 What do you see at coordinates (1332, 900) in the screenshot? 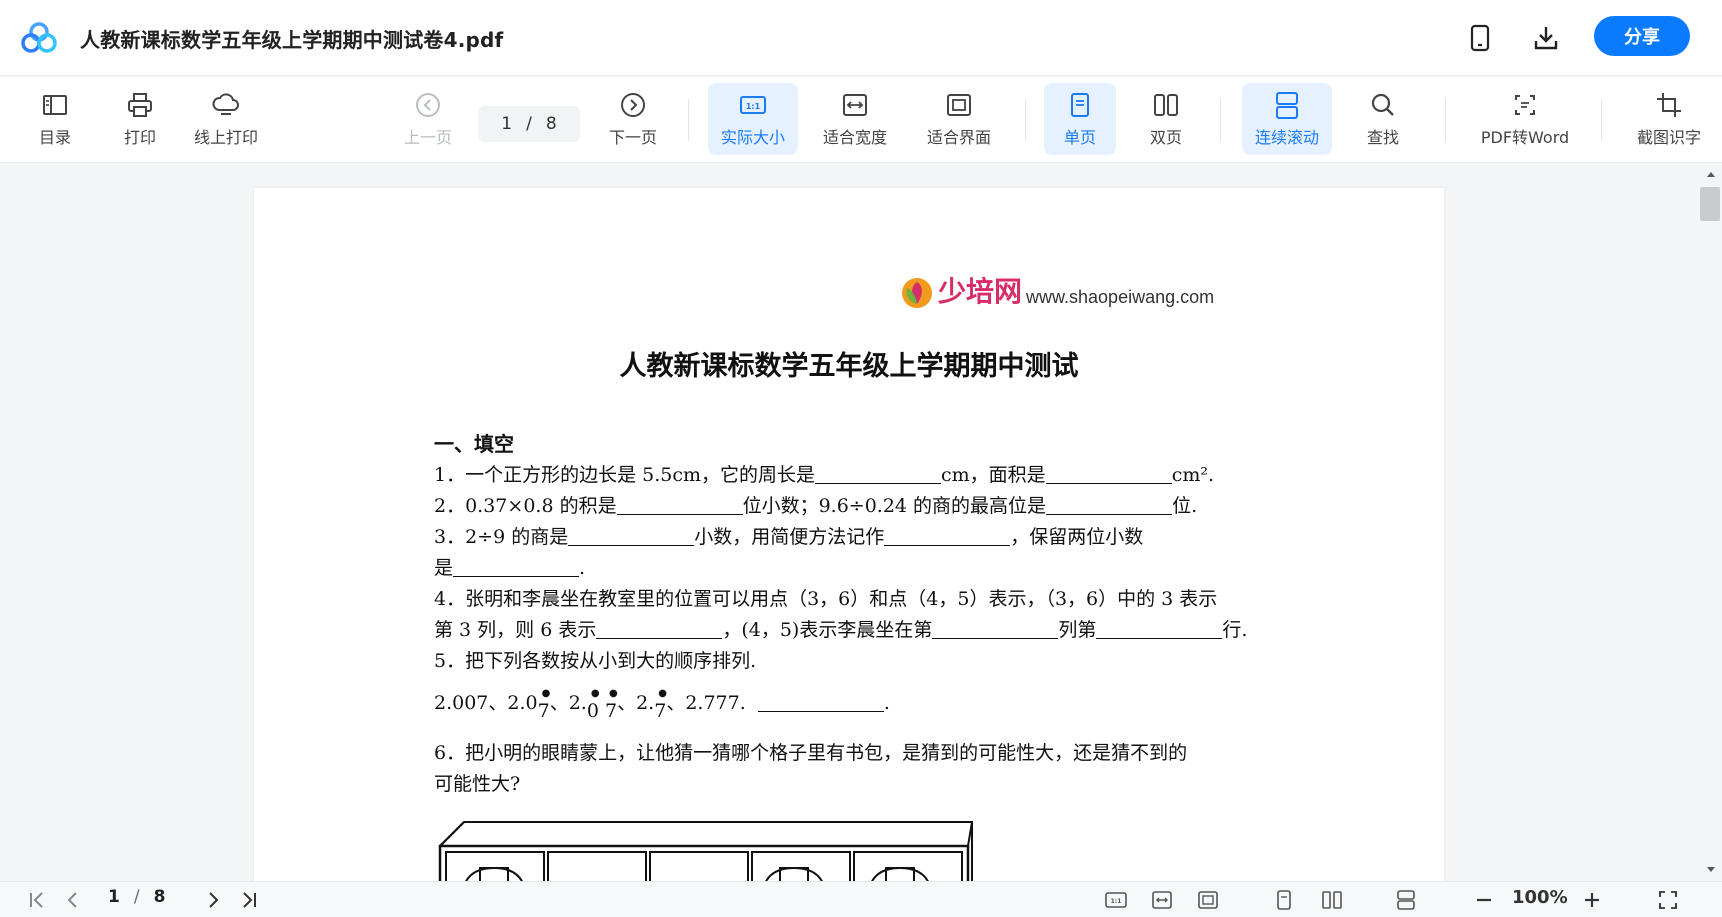
I see `status-double-page-button` at bounding box center [1332, 900].